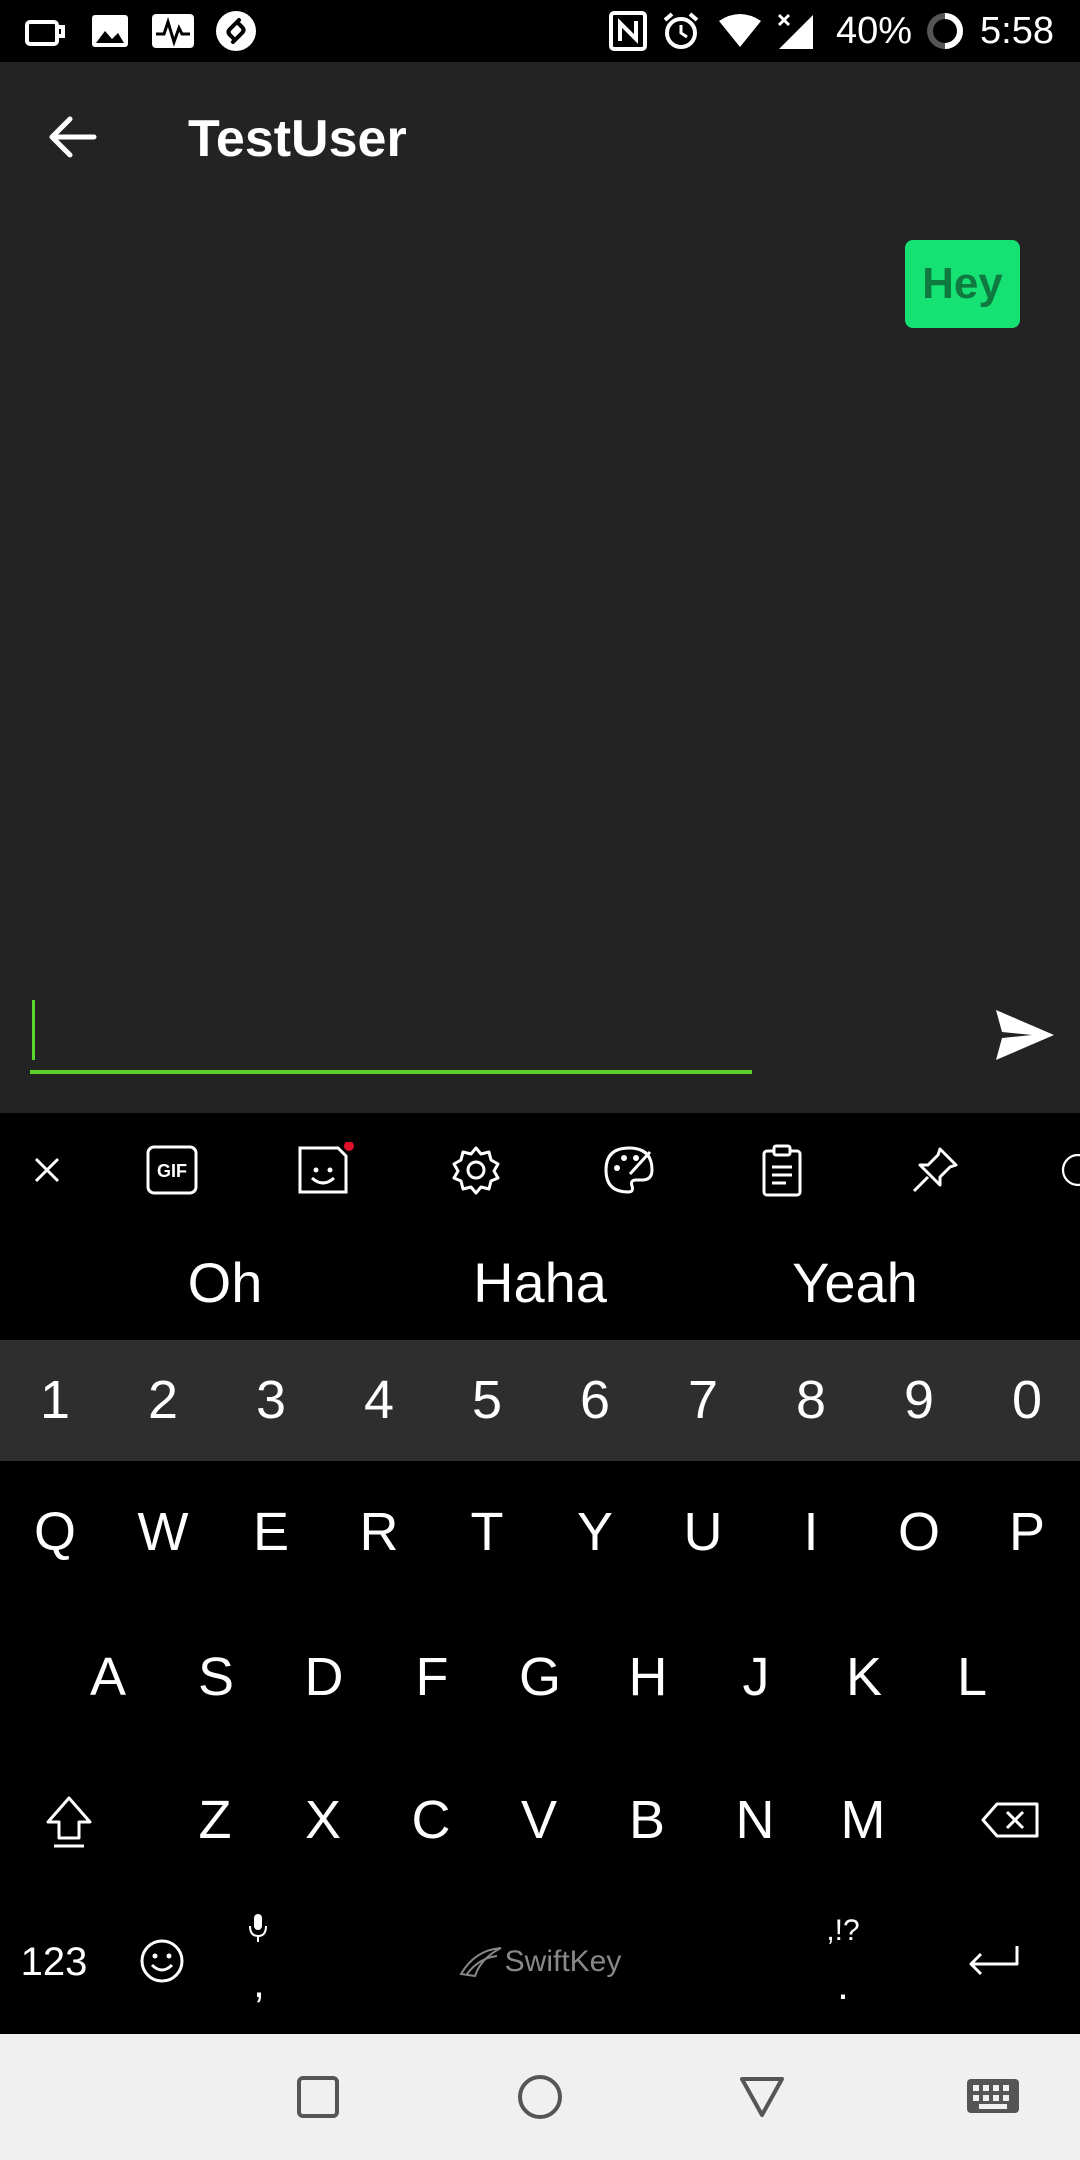 Image resolution: width=1080 pixels, height=2160 pixels. Describe the element at coordinates (874, 31) in the screenshot. I see `battery-percent: 40%` at that location.